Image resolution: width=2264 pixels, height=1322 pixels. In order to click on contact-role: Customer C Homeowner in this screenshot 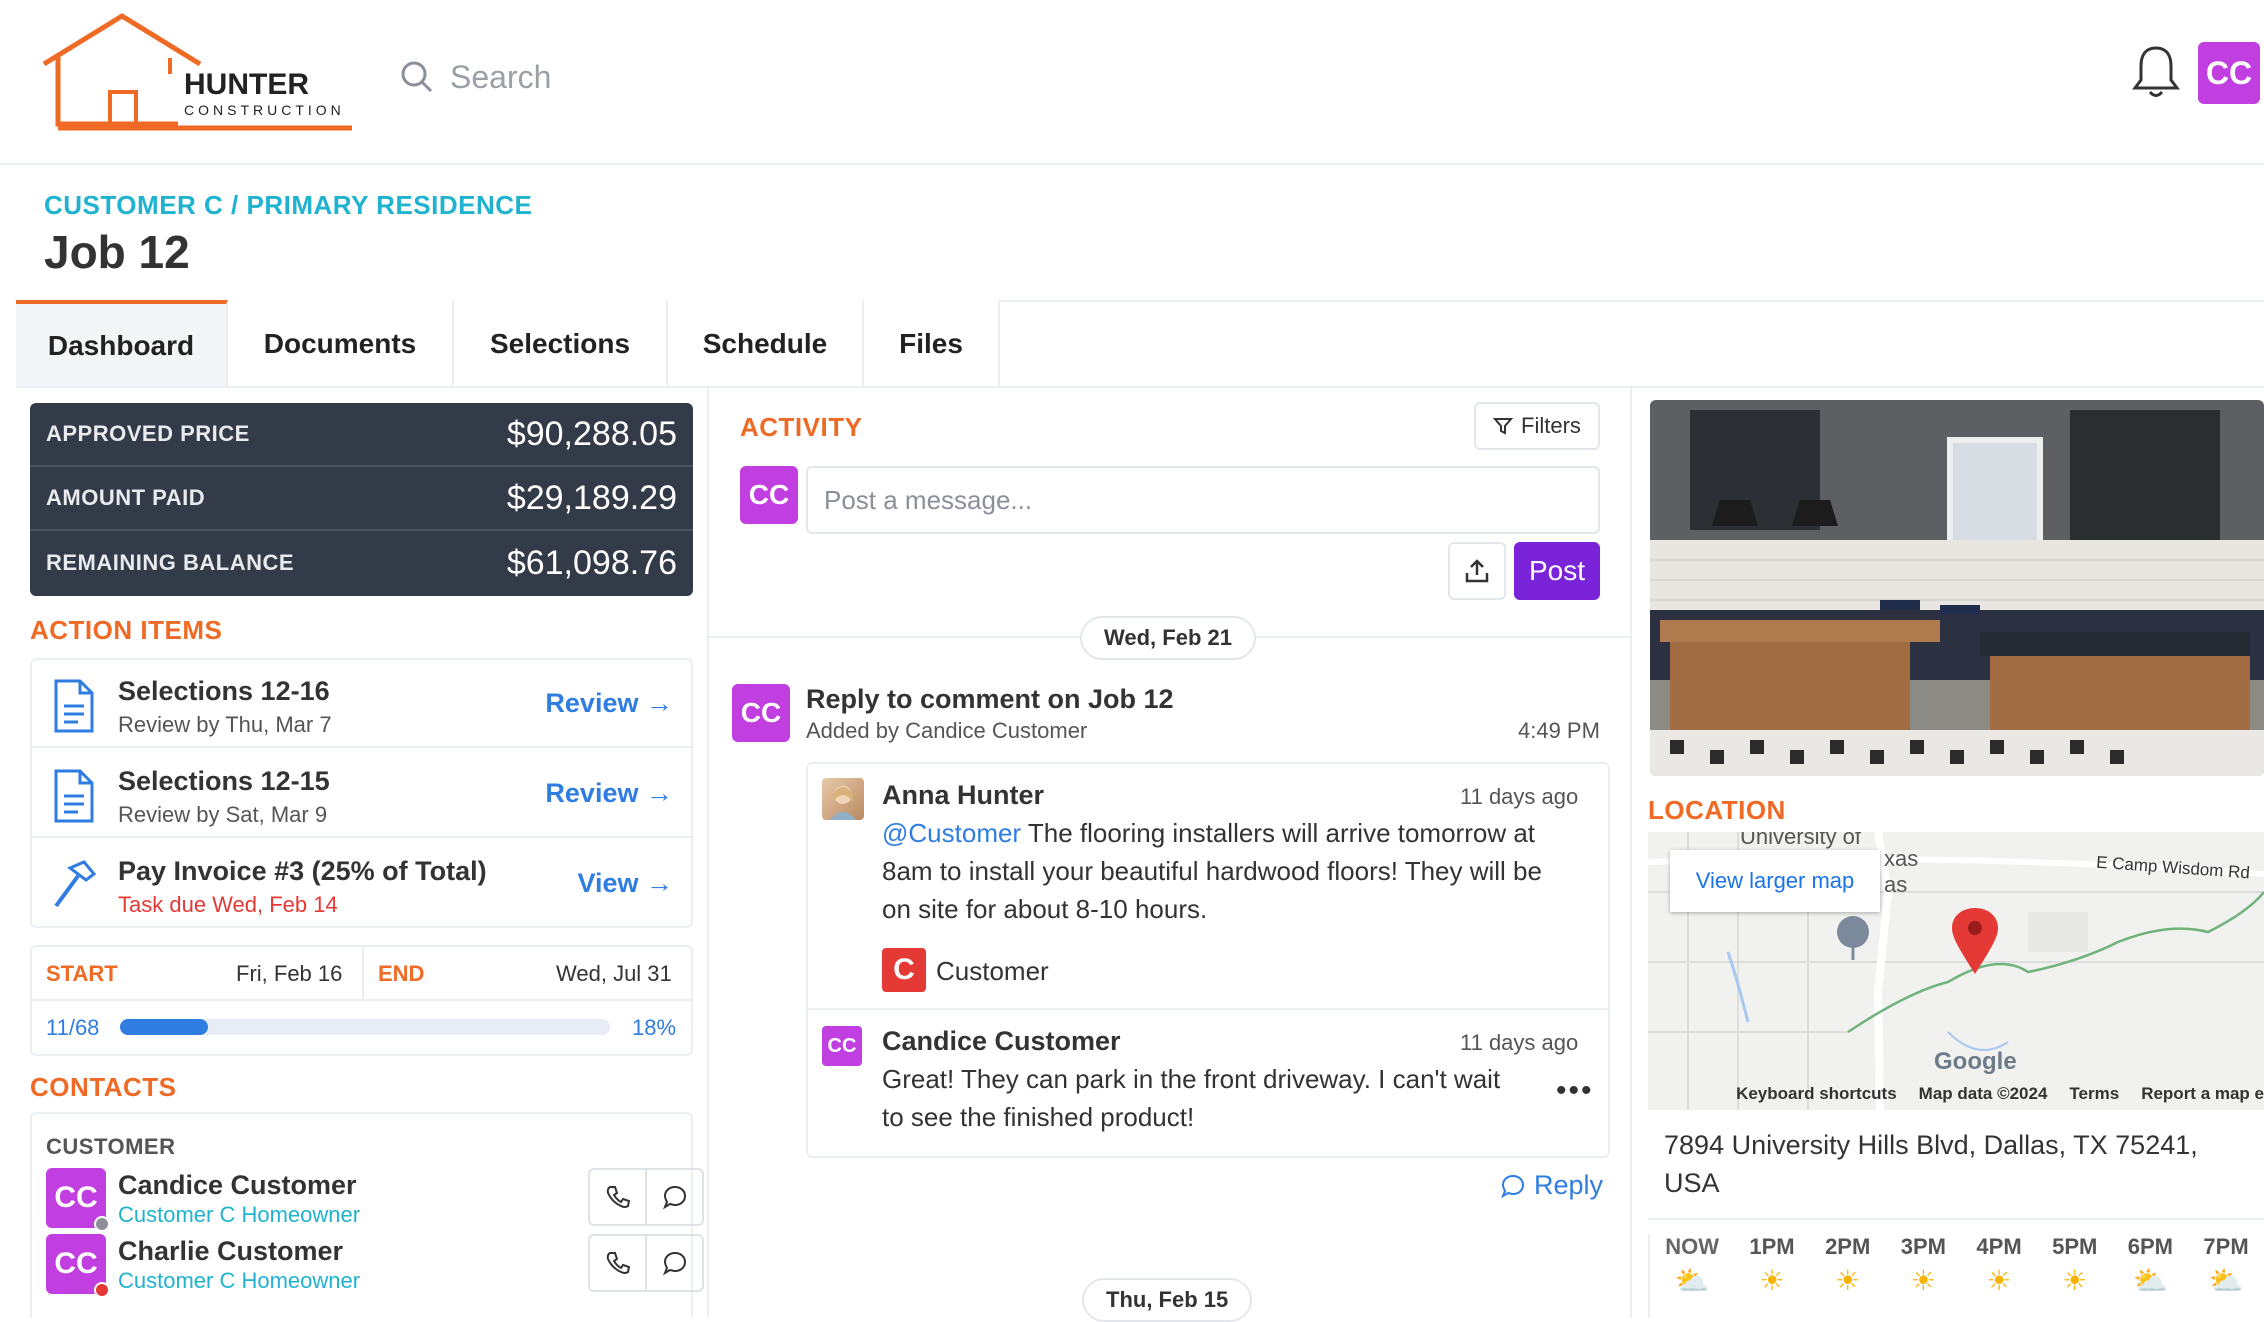, I will do `click(239, 1214)`.